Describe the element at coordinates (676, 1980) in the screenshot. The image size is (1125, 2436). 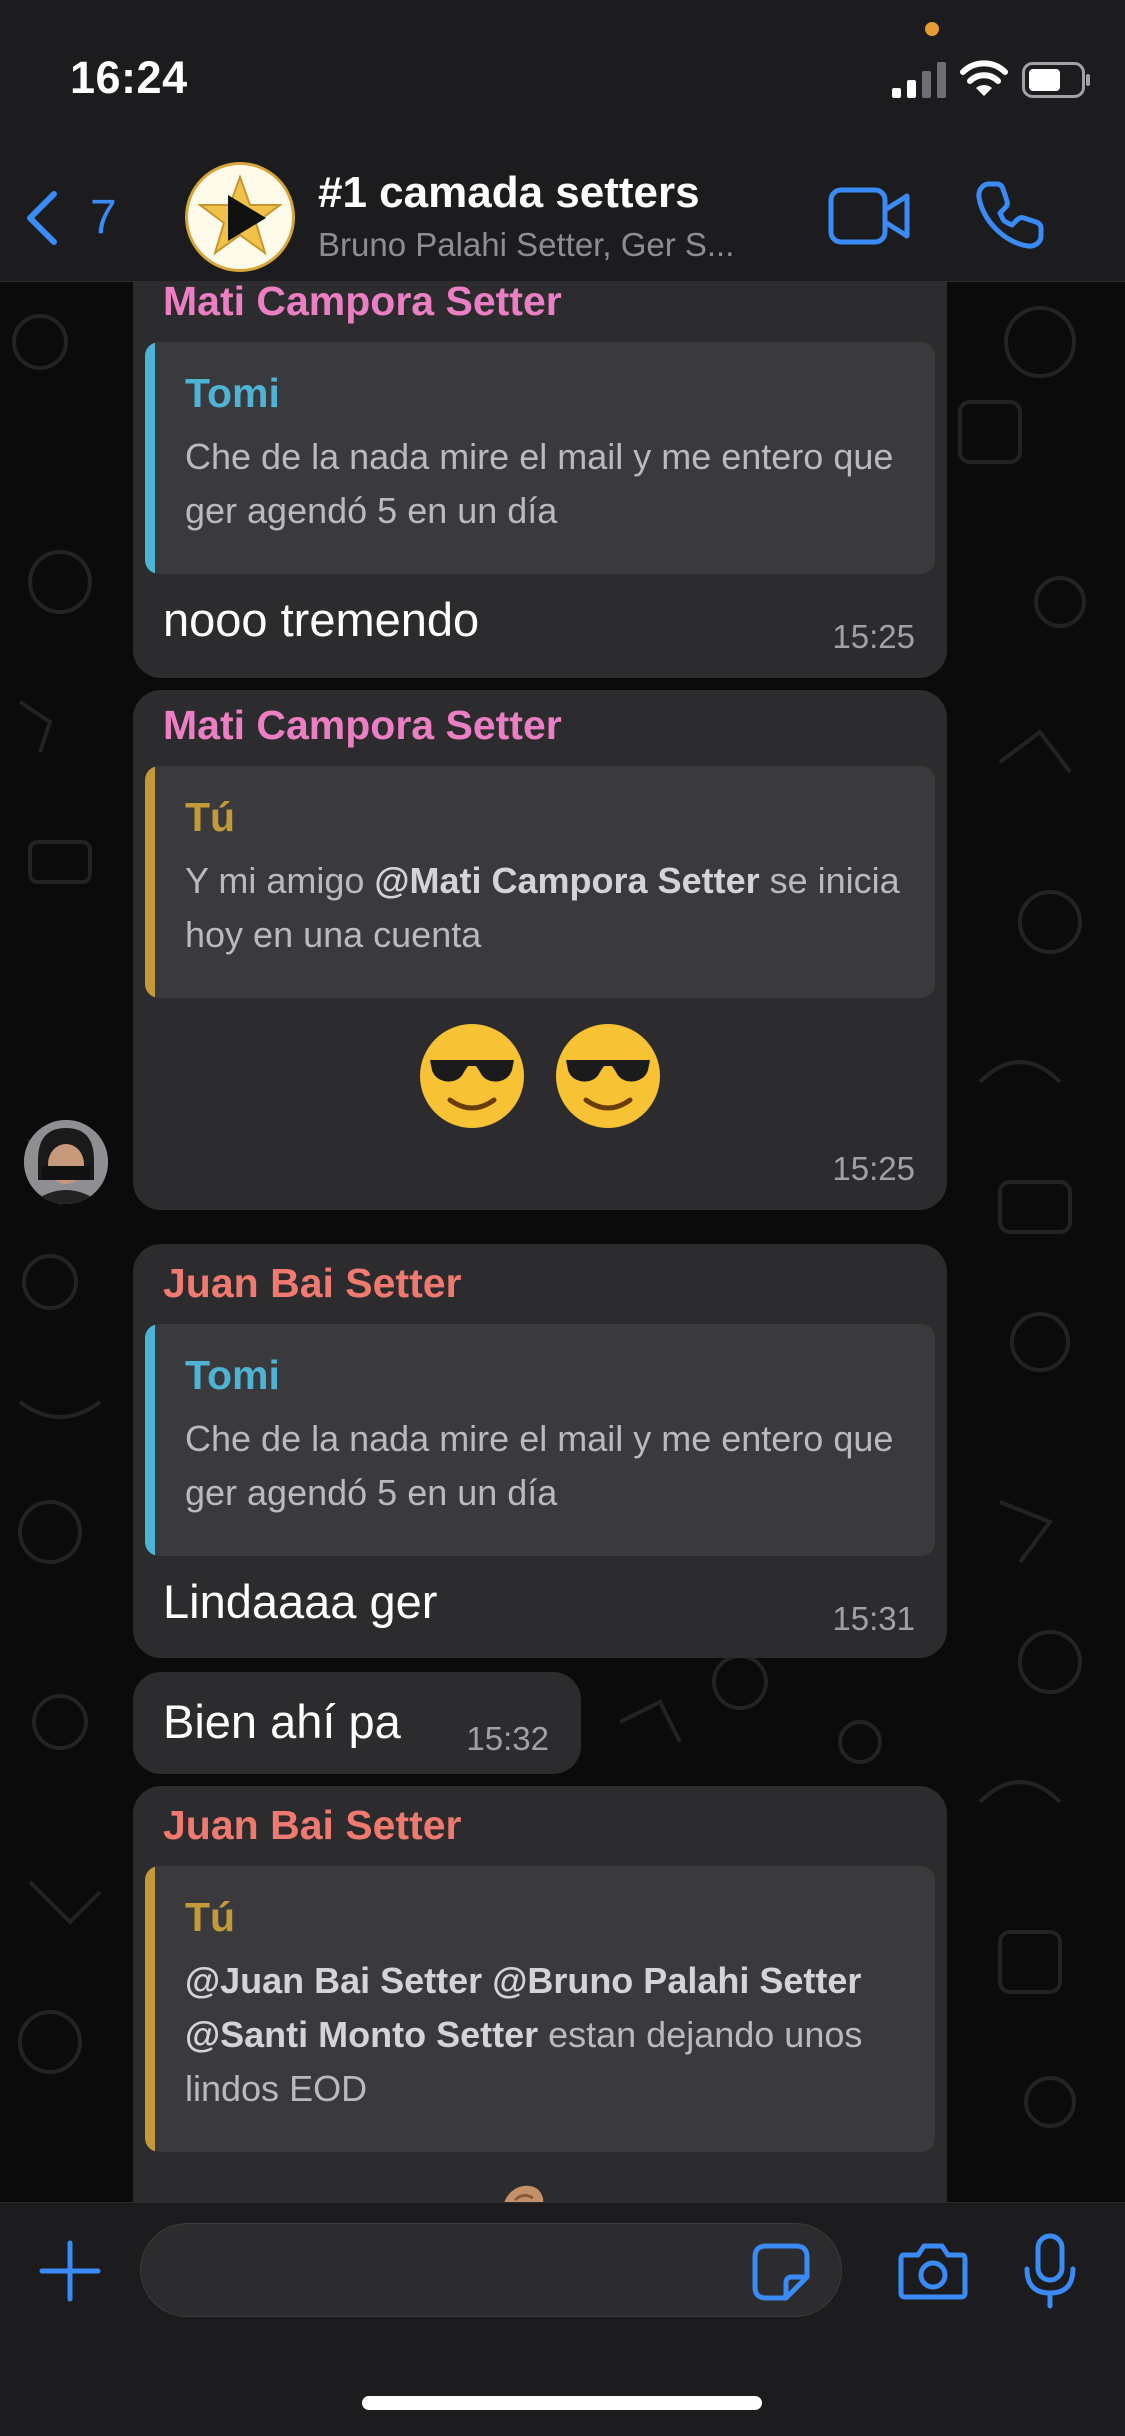
I see `mention: @Bruno Palahi Setter` at that location.